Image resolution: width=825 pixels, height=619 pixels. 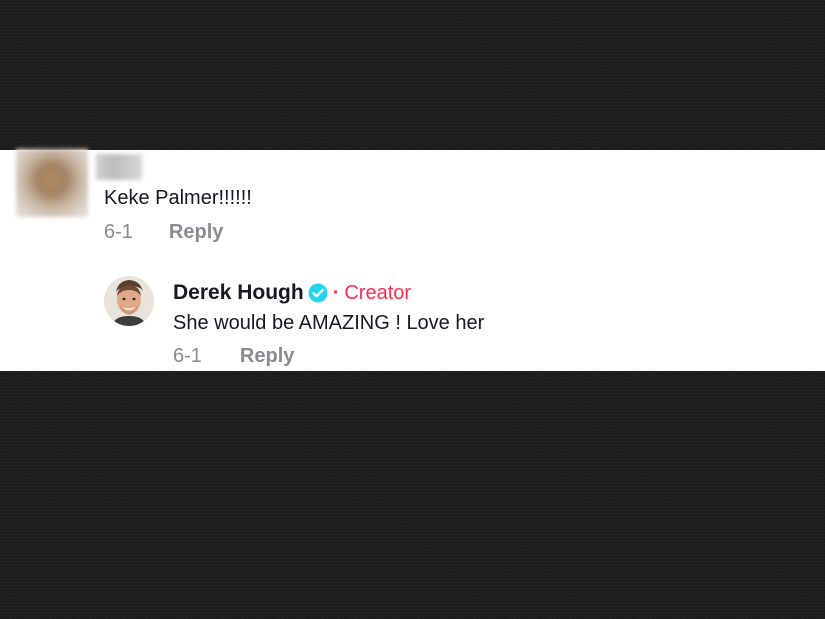 I want to click on reply-author-avatar, so click(x=129, y=301).